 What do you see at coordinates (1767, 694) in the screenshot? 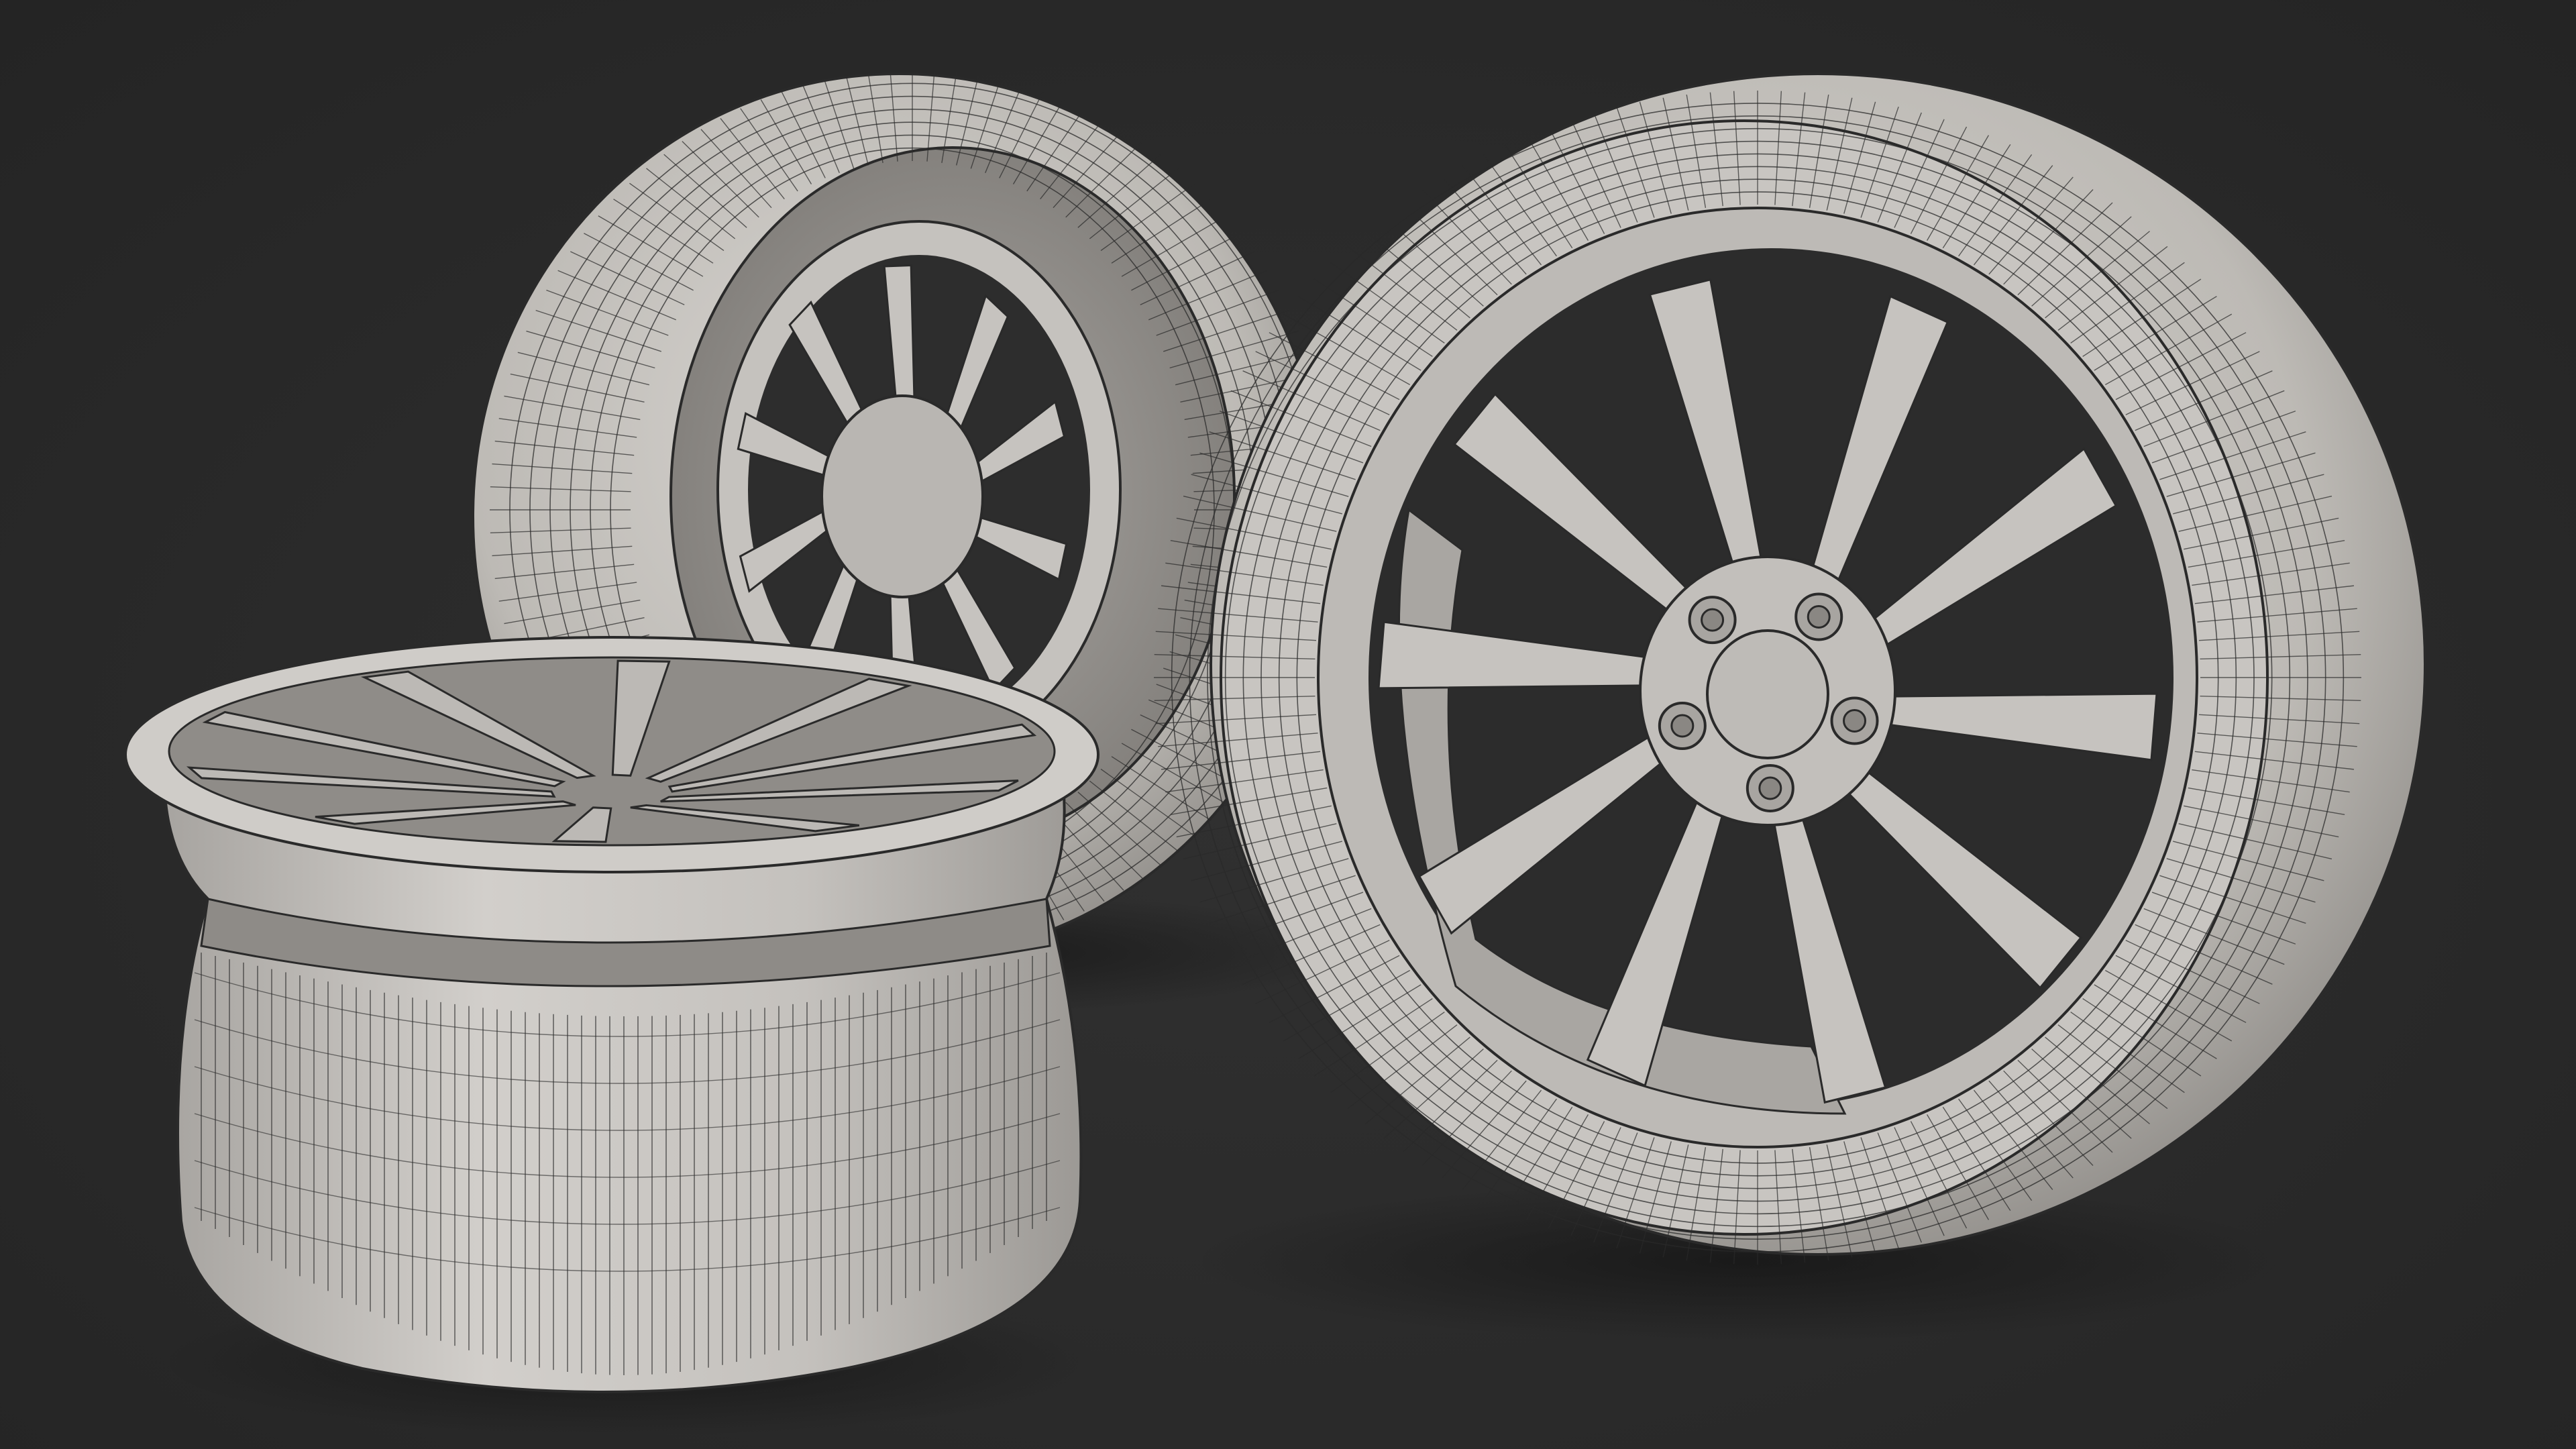
I see `front-center-cap` at bounding box center [1767, 694].